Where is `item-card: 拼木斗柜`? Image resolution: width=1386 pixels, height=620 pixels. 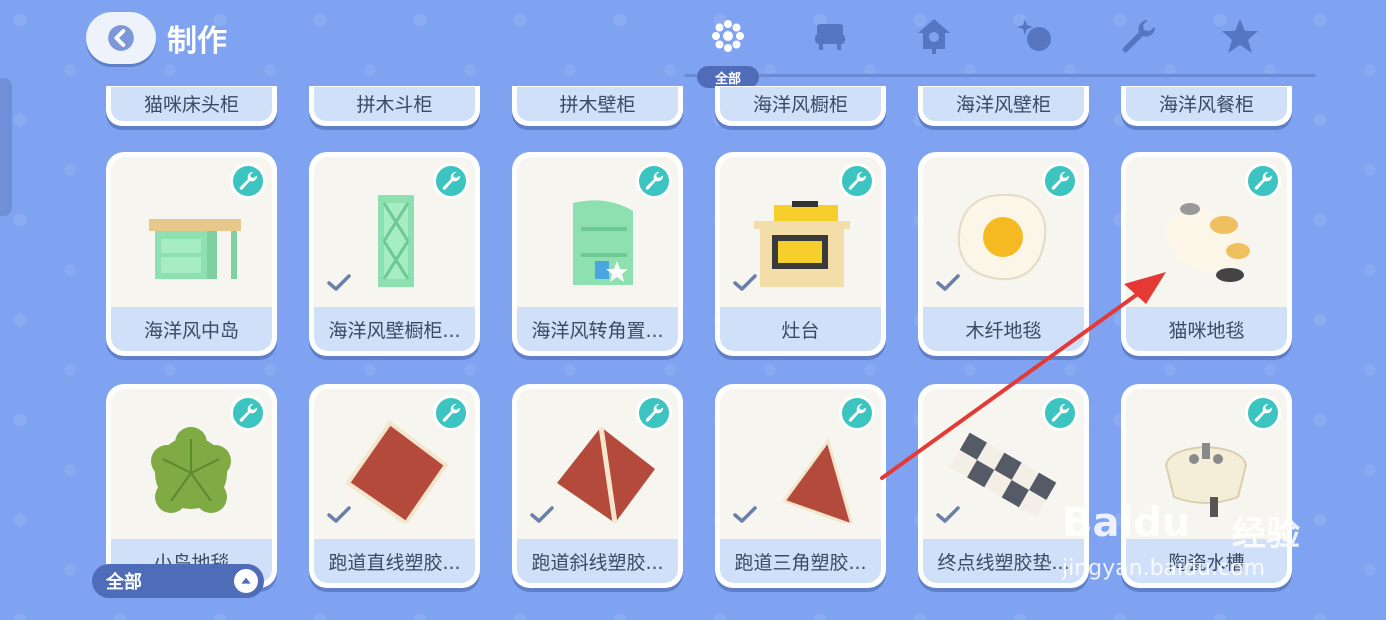
item-card: 拼木斗柜 is located at coordinates (394, 106).